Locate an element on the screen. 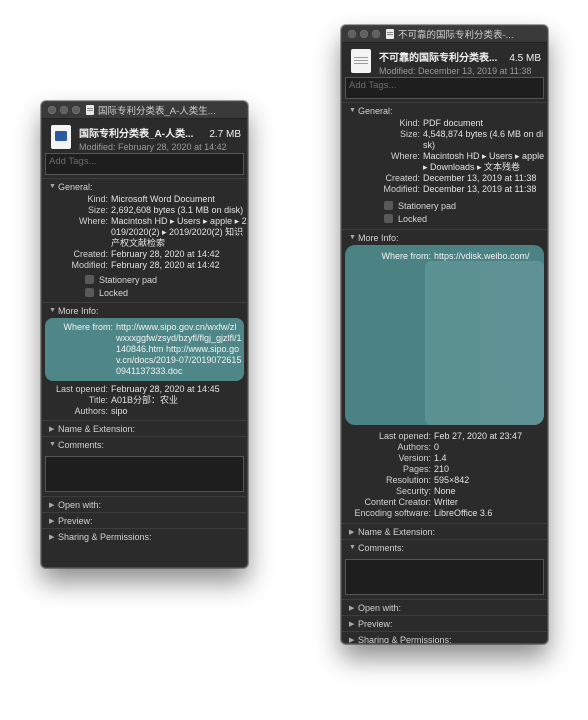  more-value: A01B分部：农业 is located at coordinates (145, 400).